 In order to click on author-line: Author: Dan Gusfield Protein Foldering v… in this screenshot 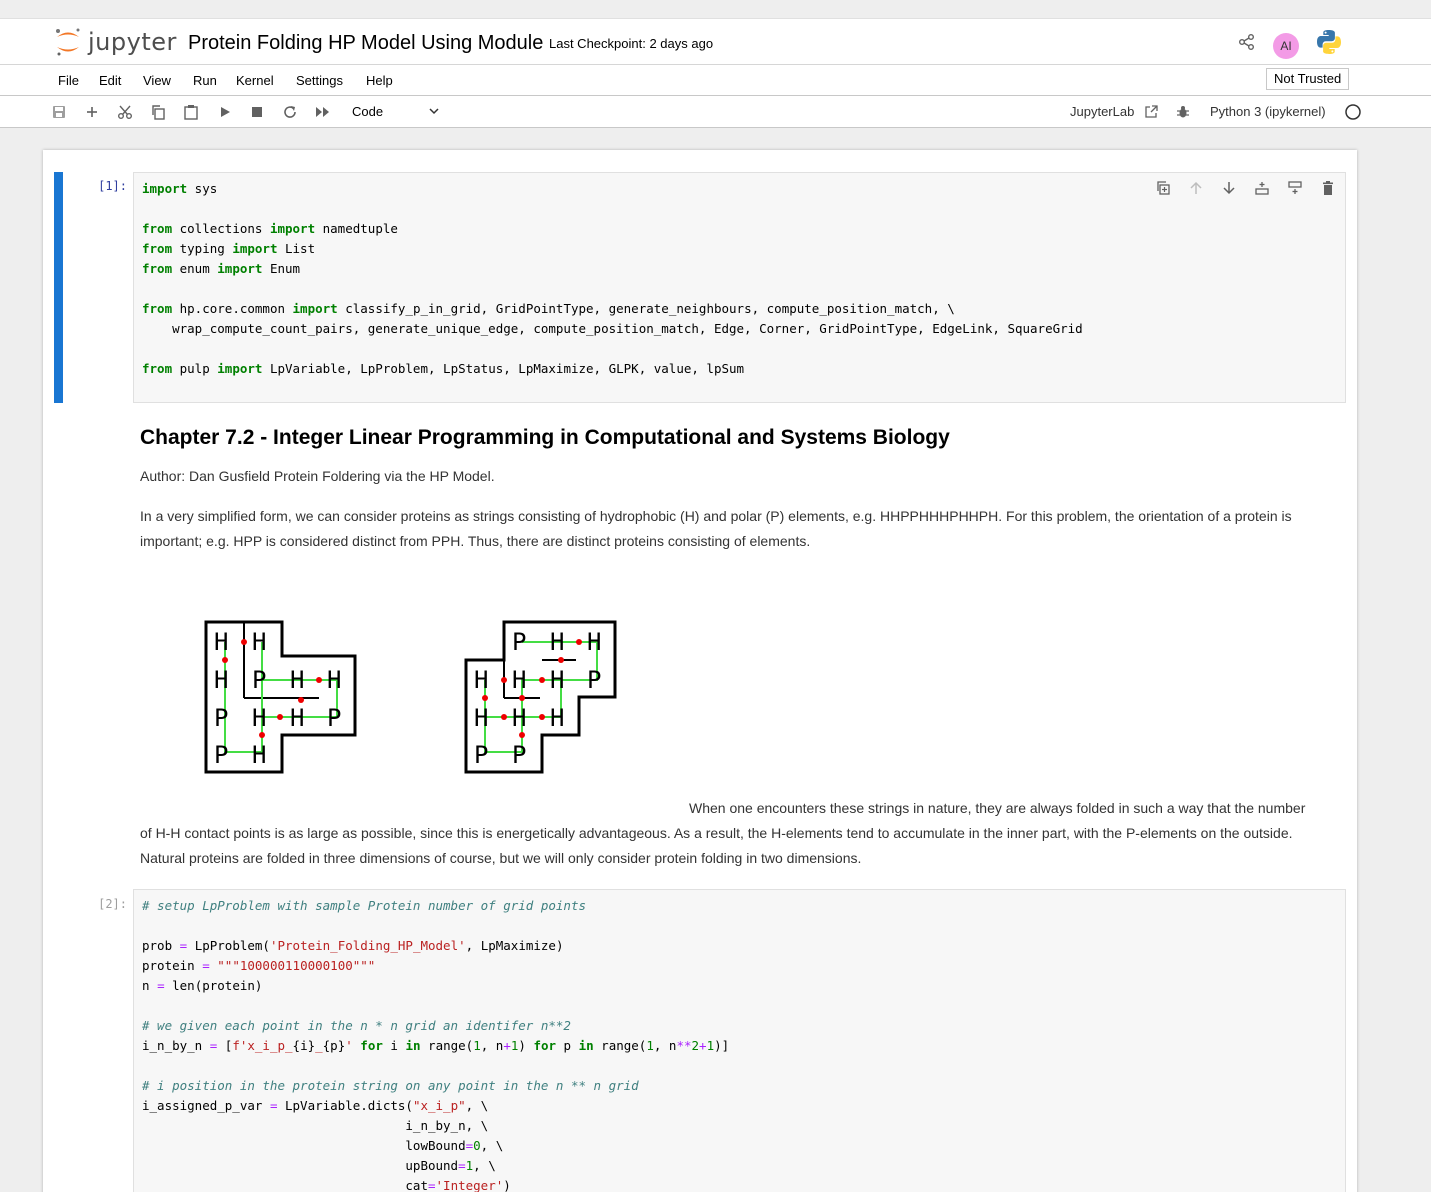, I will do `click(317, 476)`.